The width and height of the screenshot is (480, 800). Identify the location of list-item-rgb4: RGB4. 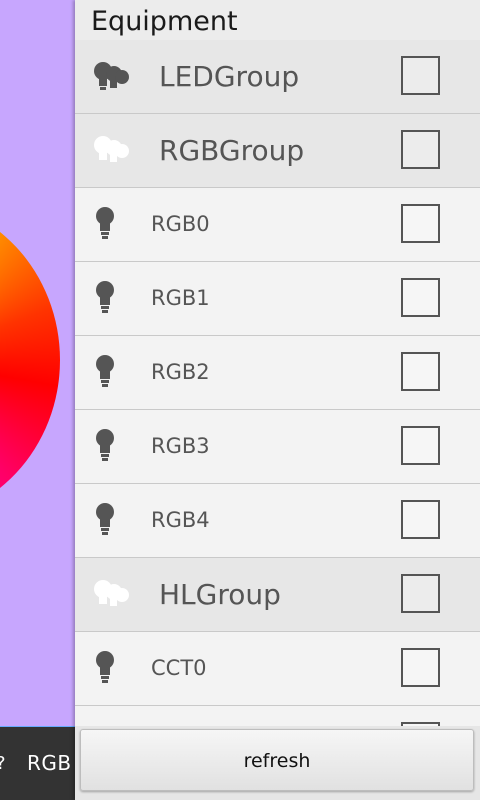
(277, 521).